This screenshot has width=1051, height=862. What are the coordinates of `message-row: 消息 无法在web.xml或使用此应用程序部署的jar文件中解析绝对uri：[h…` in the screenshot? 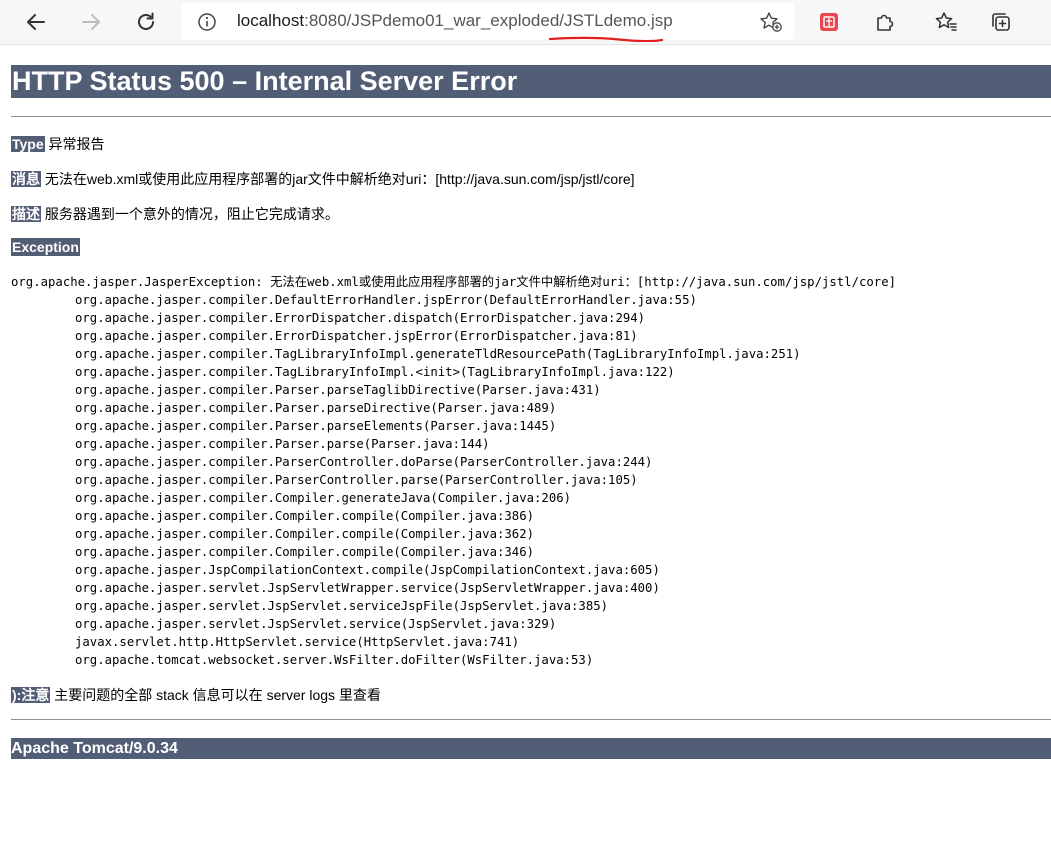 It's located at (323, 179).